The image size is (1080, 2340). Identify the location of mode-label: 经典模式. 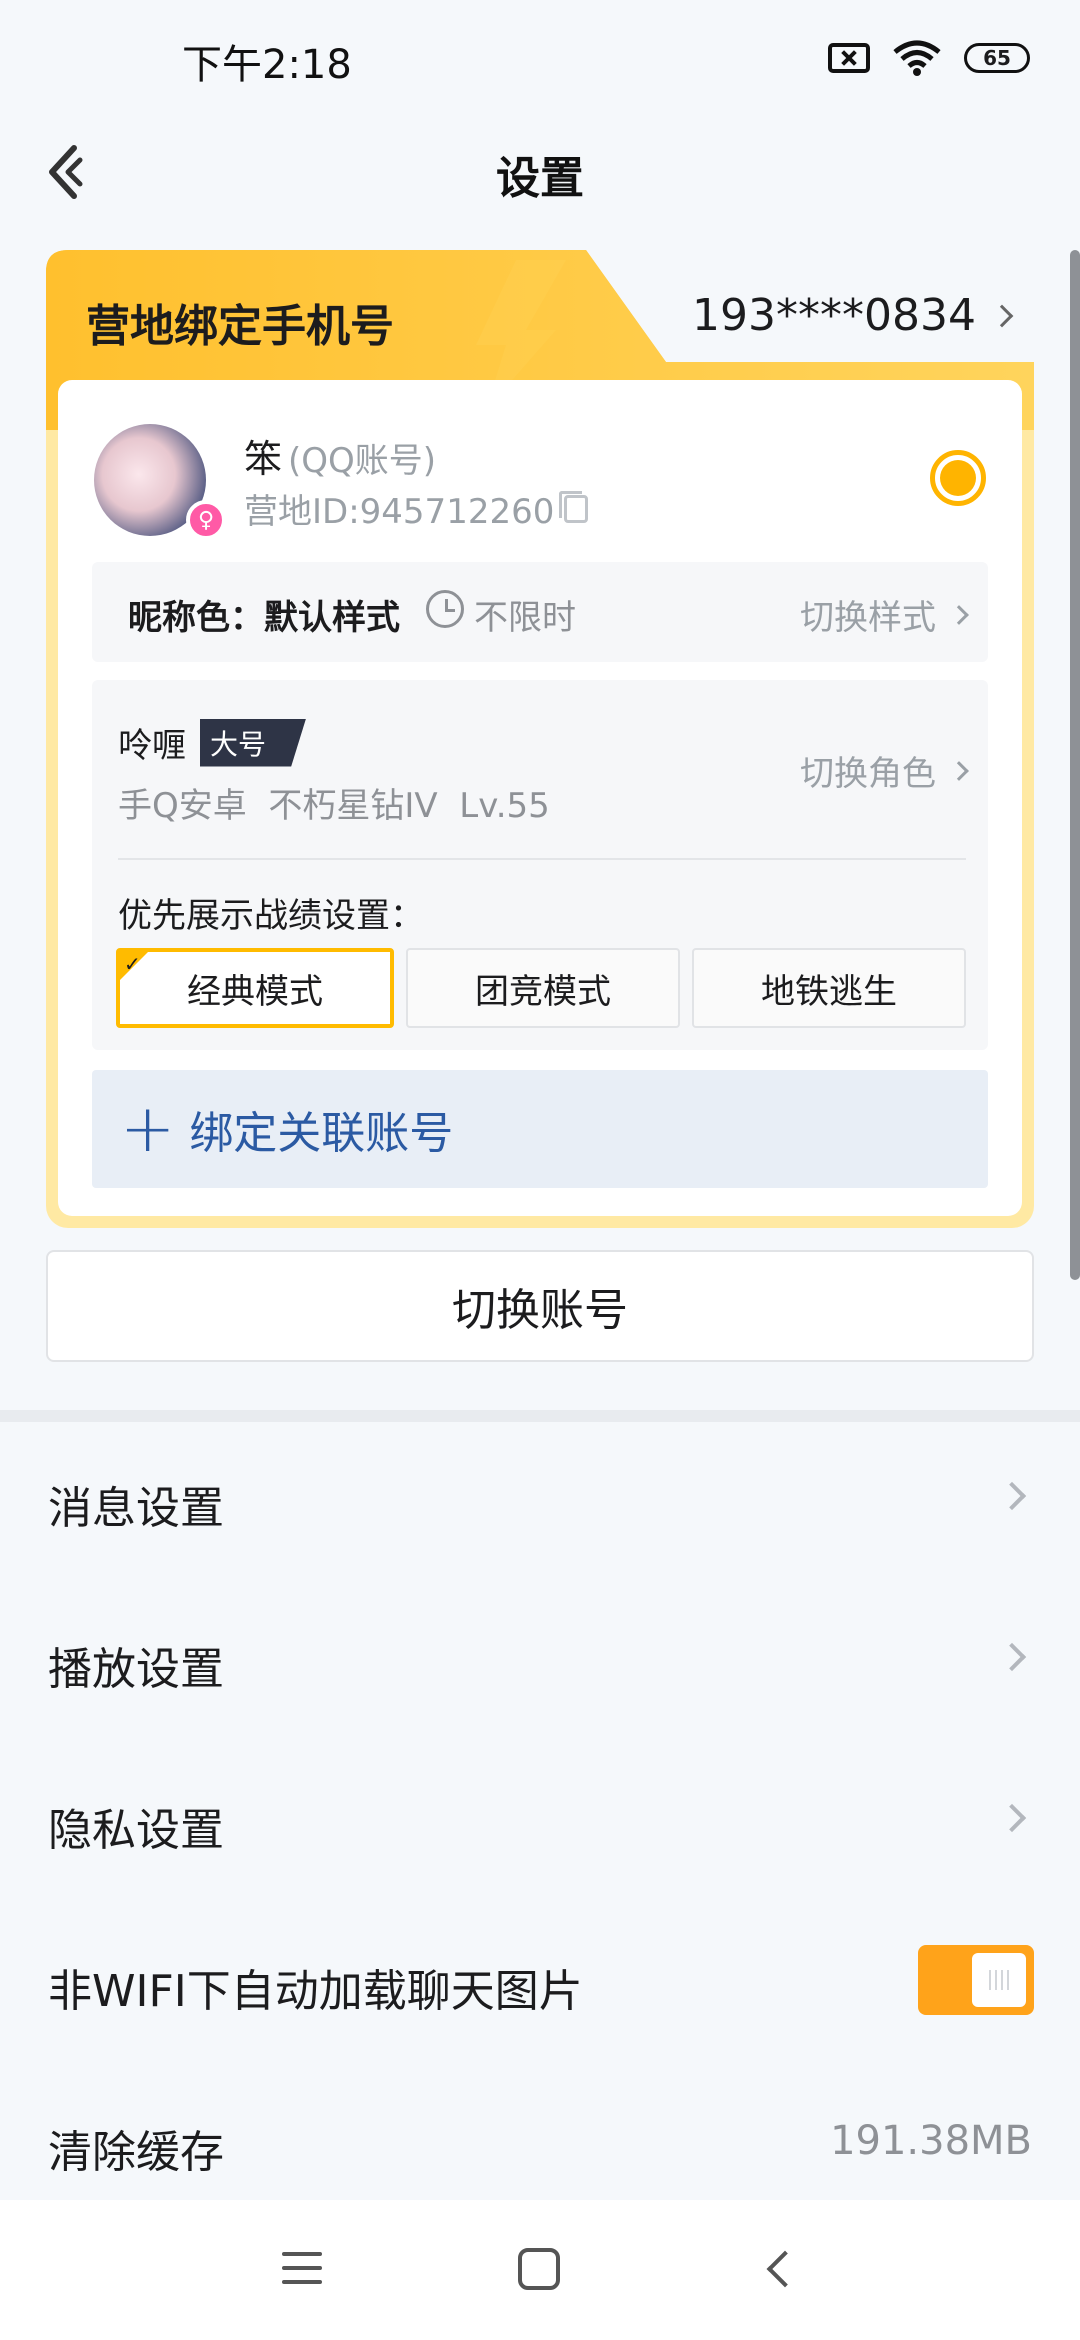
(255, 991).